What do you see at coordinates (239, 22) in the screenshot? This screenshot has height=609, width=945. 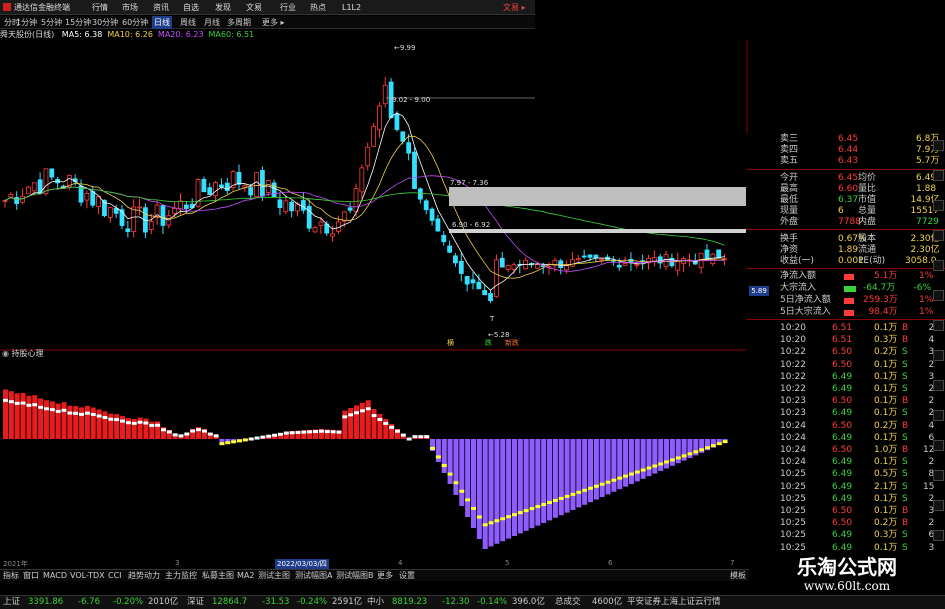 I see `period-9: 多周期` at bounding box center [239, 22].